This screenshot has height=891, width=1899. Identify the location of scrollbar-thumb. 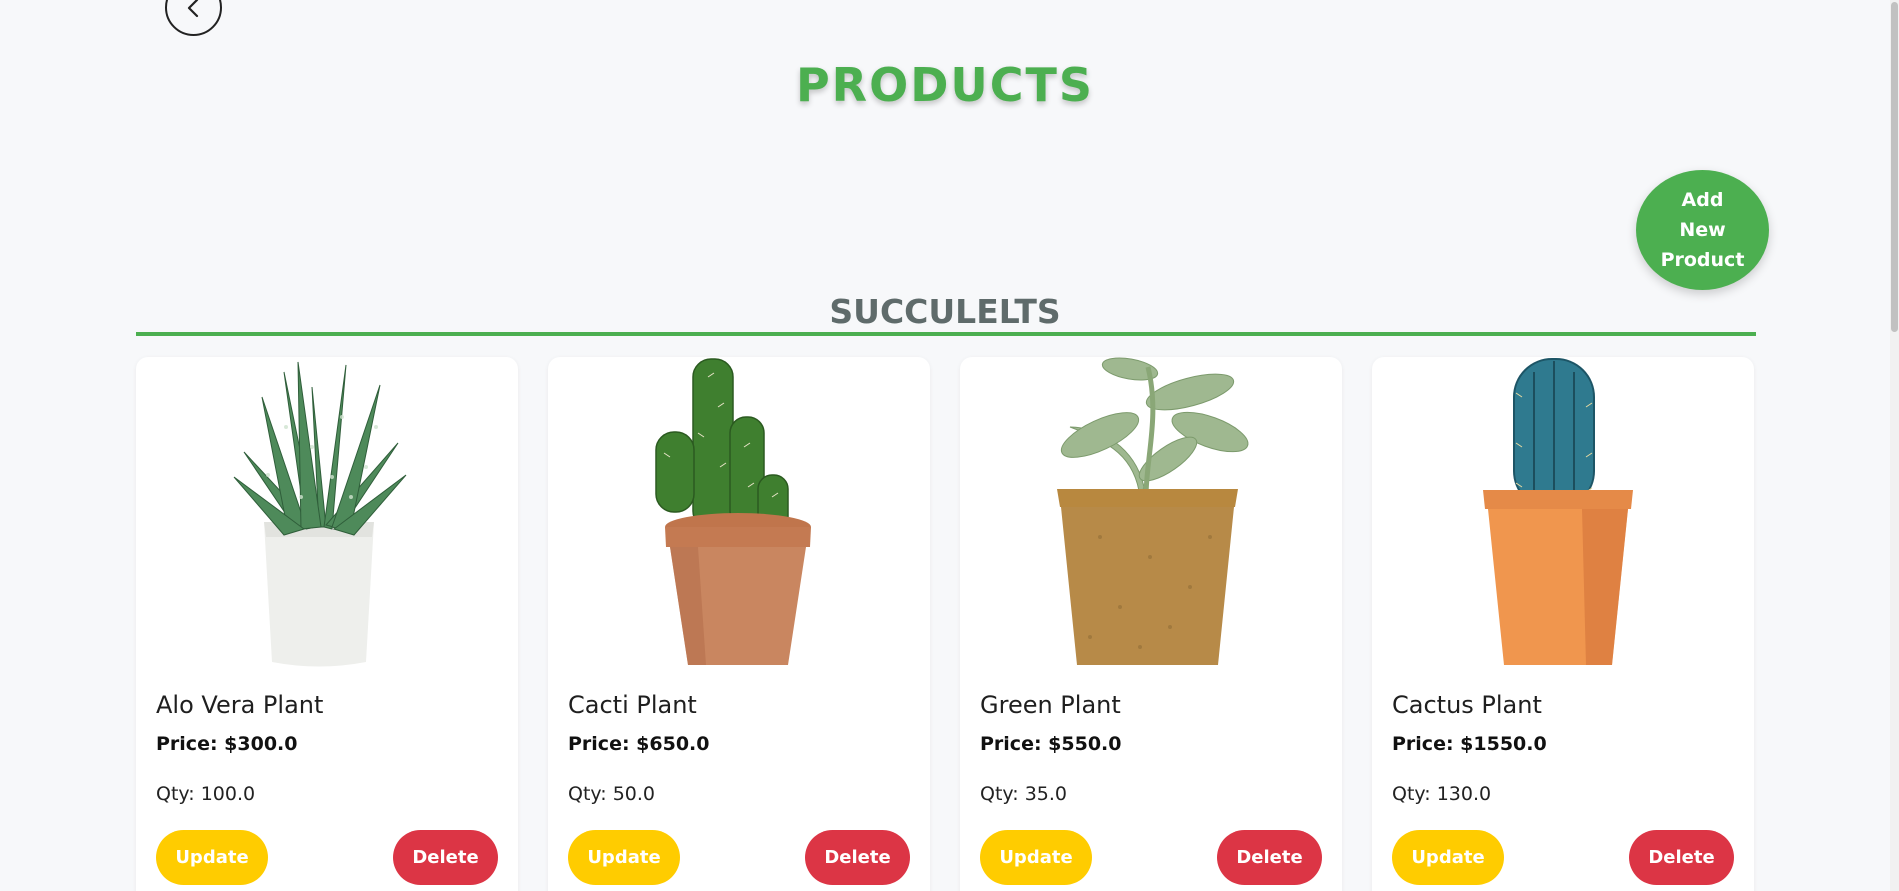
(1894, 167).